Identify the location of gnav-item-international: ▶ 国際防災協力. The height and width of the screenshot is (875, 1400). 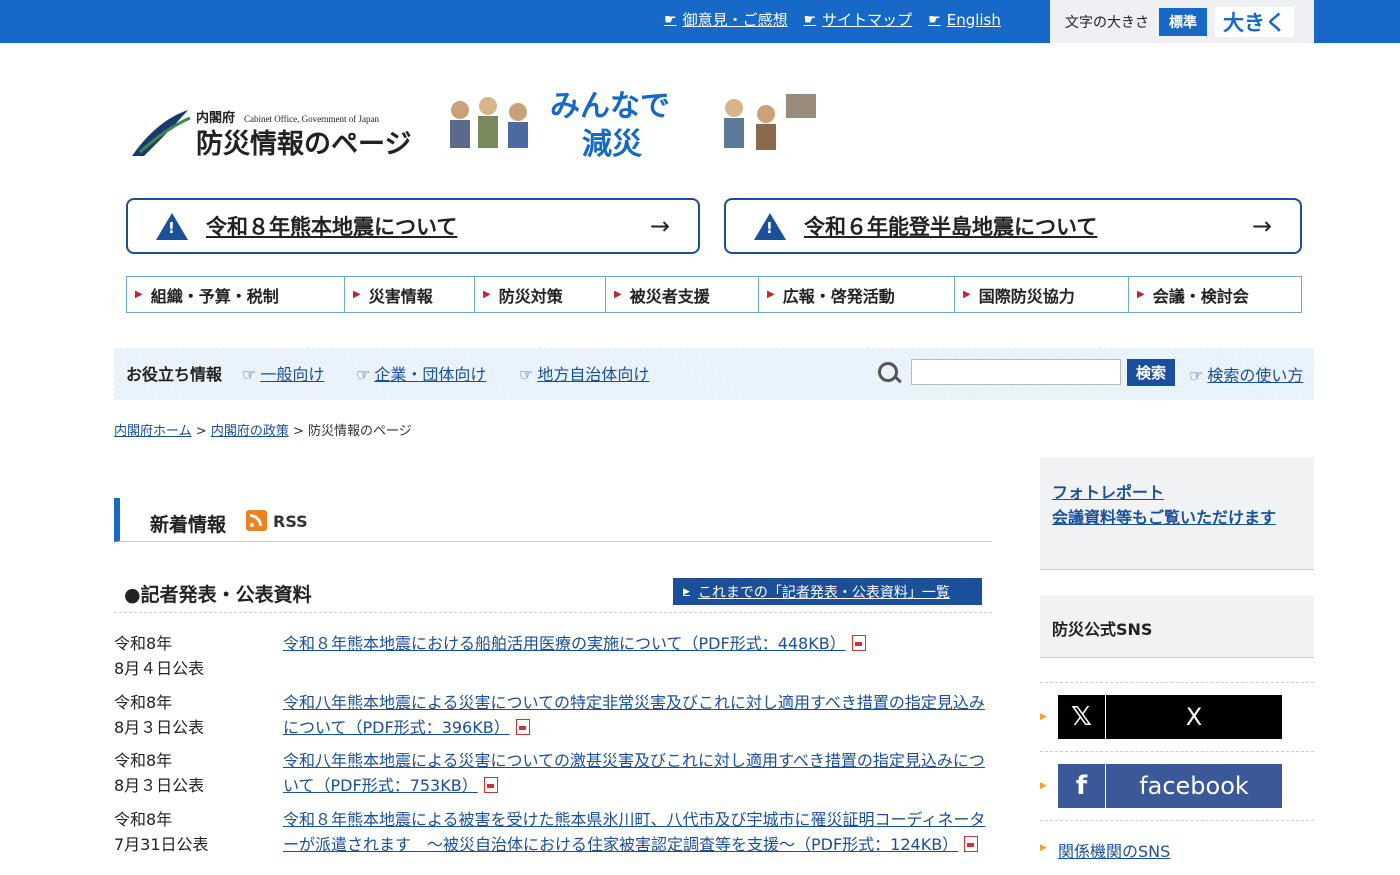
(1042, 294).